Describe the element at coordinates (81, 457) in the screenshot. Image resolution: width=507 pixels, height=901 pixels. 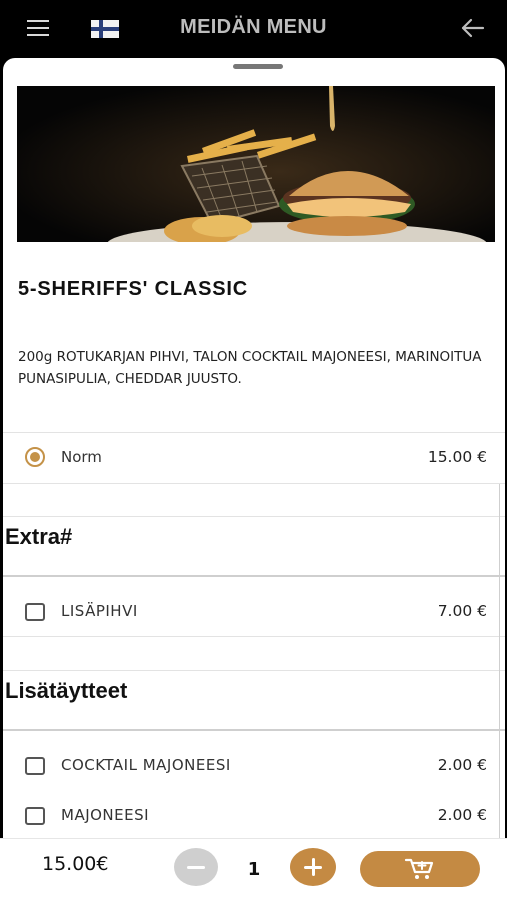
I see `size-option-label: Norm` at that location.